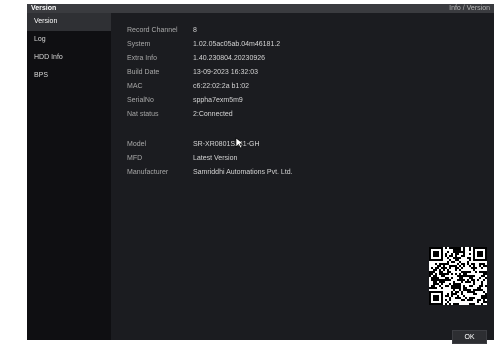 The height and width of the screenshot is (345, 500). I want to click on mfd-row: MFD Latest Version, so click(182, 159).